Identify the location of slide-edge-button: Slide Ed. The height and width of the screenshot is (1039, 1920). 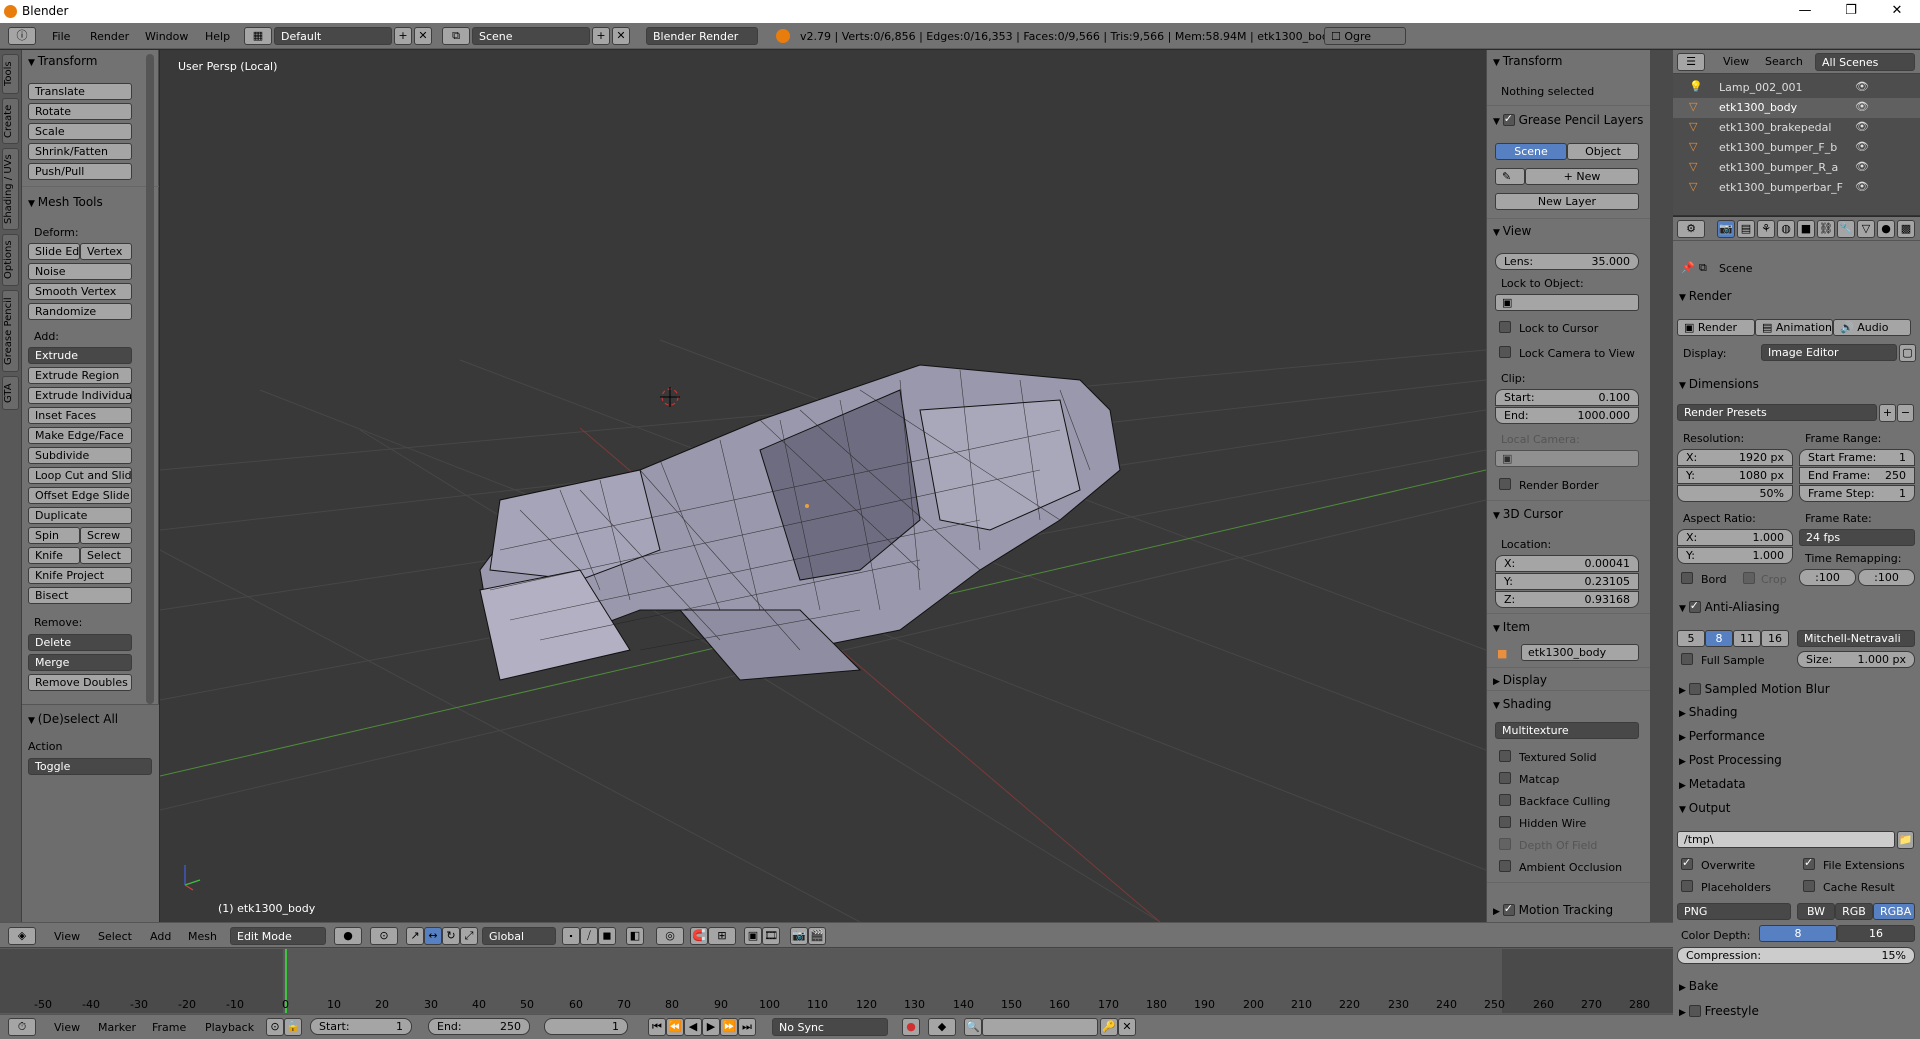
(54, 251).